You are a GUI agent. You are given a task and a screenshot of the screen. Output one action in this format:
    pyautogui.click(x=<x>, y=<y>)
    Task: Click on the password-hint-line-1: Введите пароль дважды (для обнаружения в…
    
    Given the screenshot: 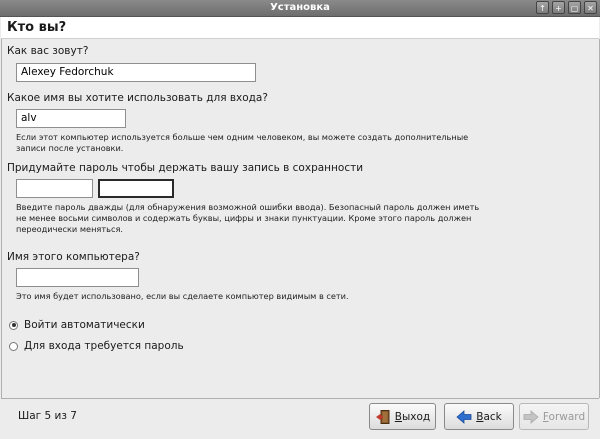 What is the action you would take?
    pyautogui.click(x=248, y=207)
    